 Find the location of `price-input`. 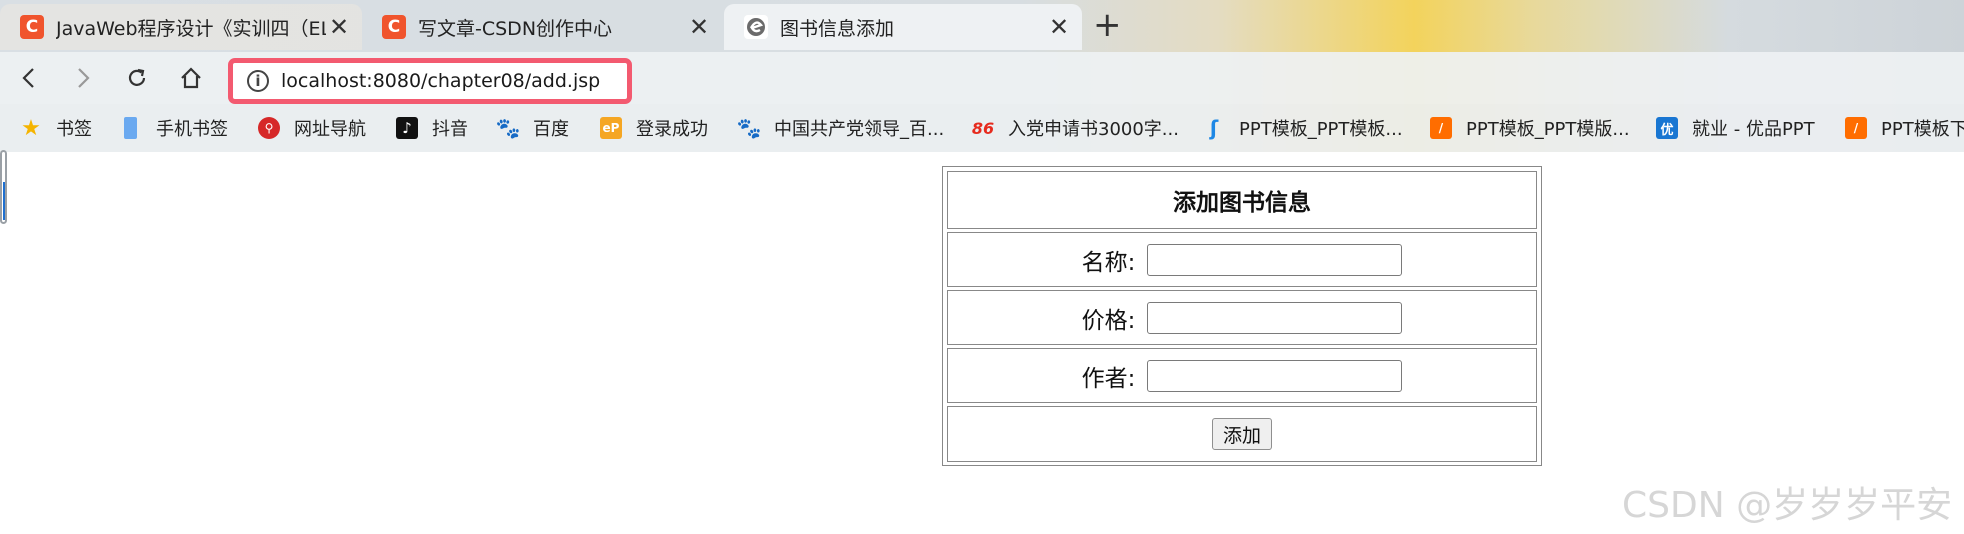

price-input is located at coordinates (1275, 317).